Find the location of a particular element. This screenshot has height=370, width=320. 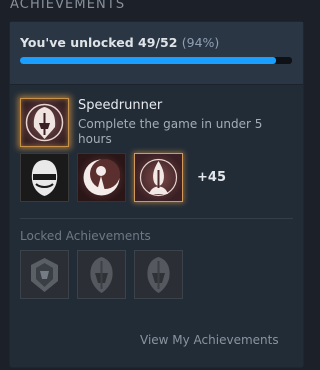

section-title: ACHIEVEMENTS is located at coordinates (68, 6).